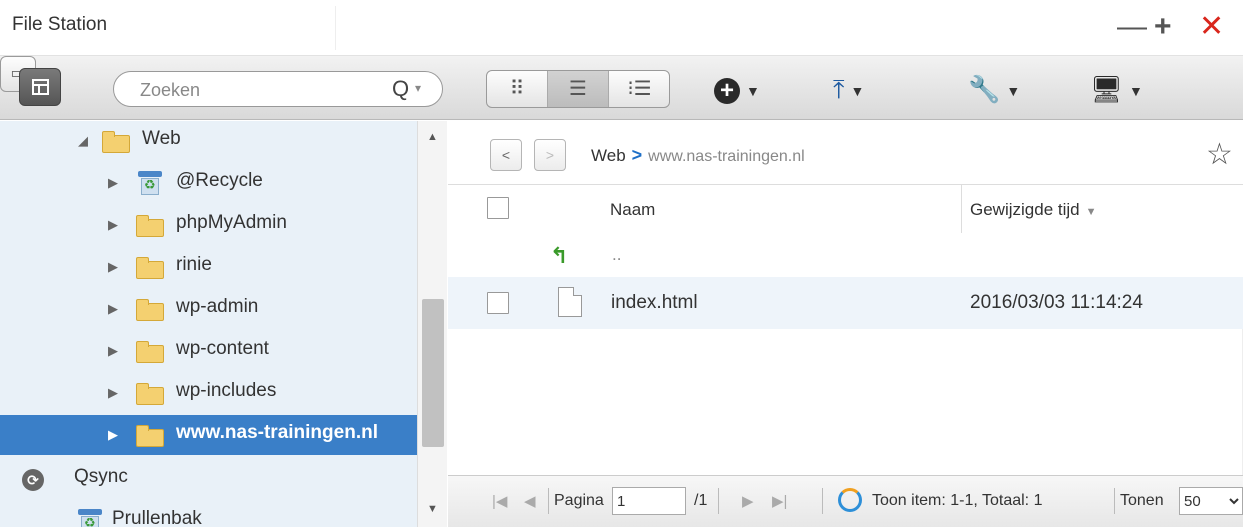 The width and height of the screenshot is (1243, 527). I want to click on tree-item-wp-content: ▶ wp-content, so click(208, 351).